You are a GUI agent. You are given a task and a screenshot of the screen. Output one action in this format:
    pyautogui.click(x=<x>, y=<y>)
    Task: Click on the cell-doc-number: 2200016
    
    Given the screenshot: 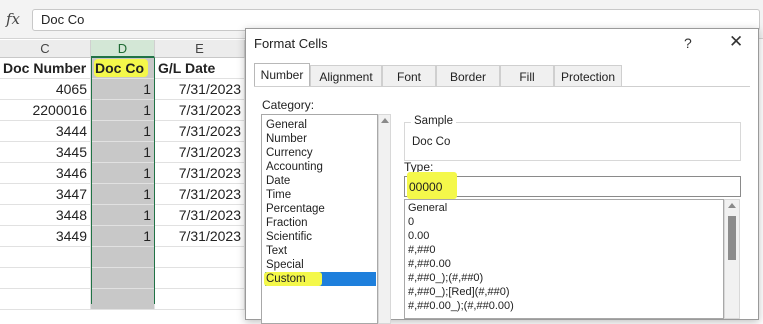 What is the action you would take?
    pyautogui.click(x=45, y=110)
    